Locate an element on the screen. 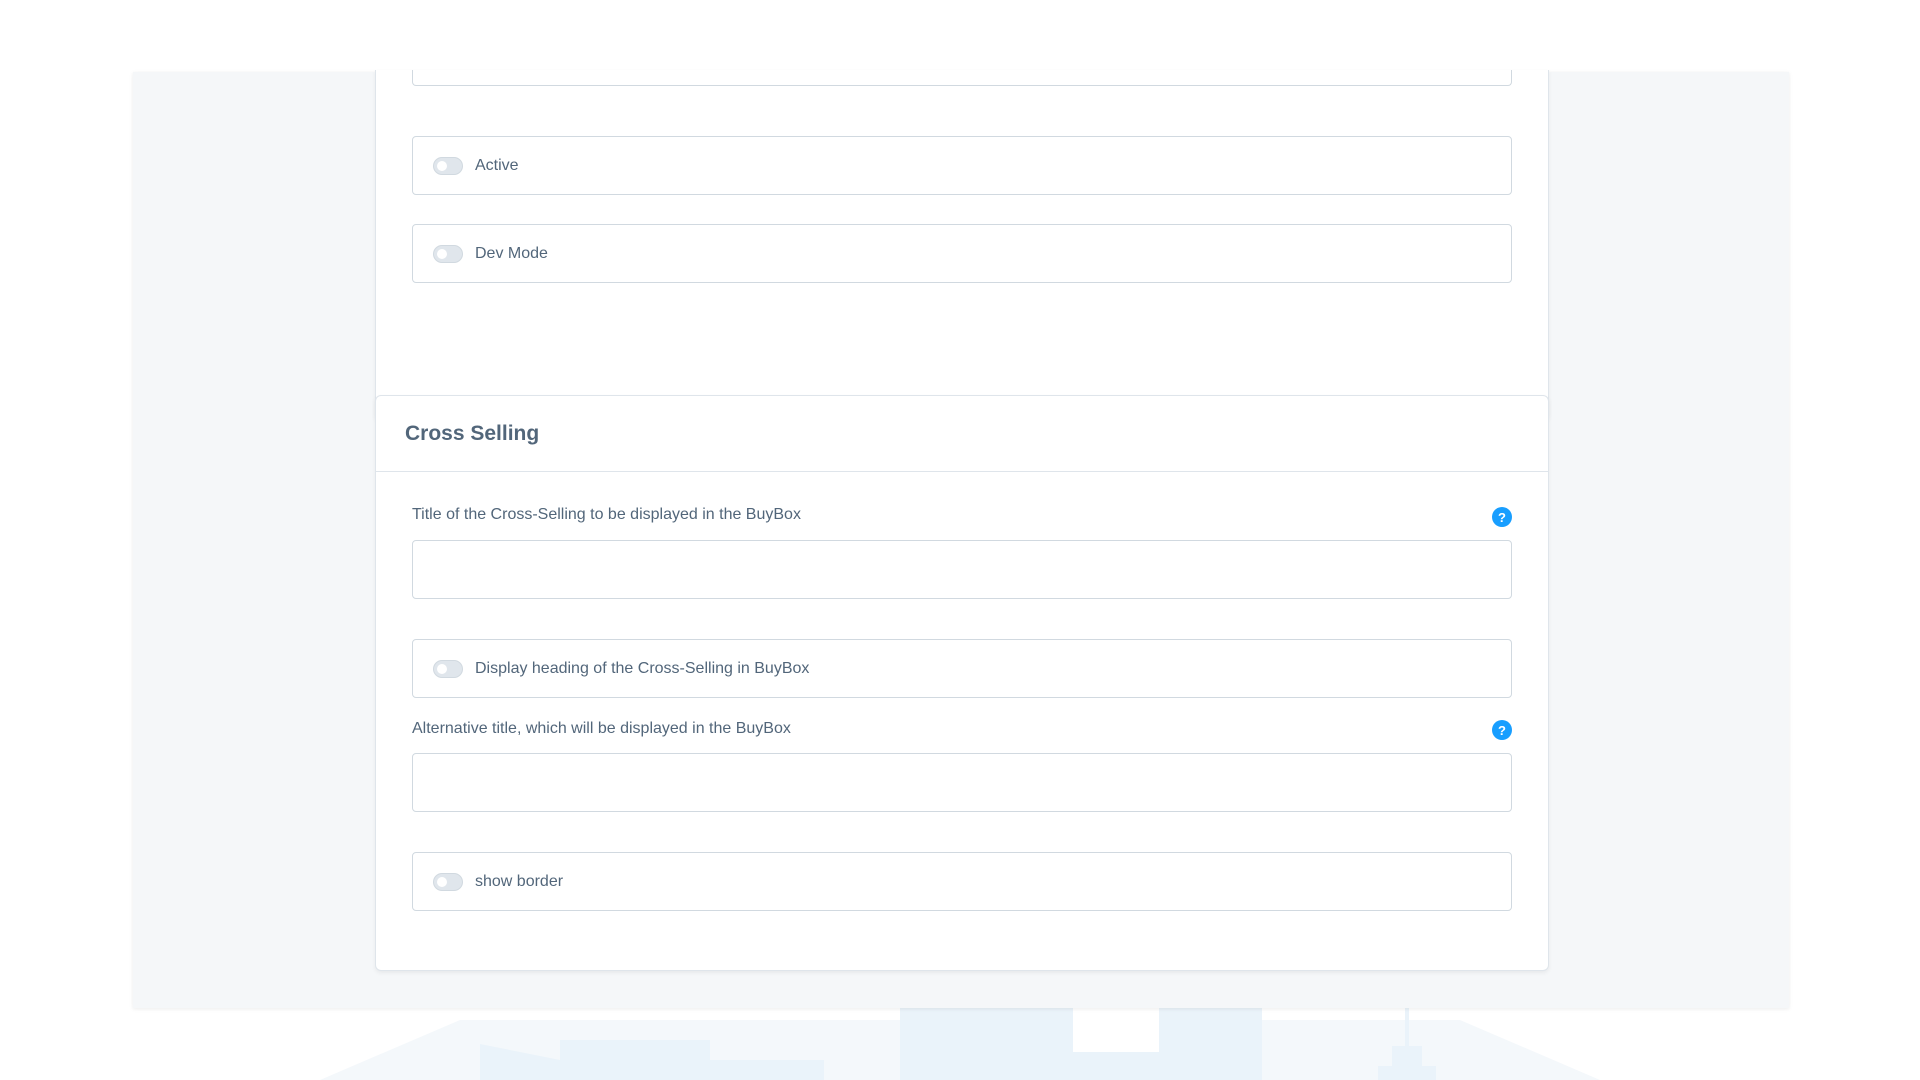 The width and height of the screenshot is (1920, 1080). display-heading-toggle is located at coordinates (448, 668).